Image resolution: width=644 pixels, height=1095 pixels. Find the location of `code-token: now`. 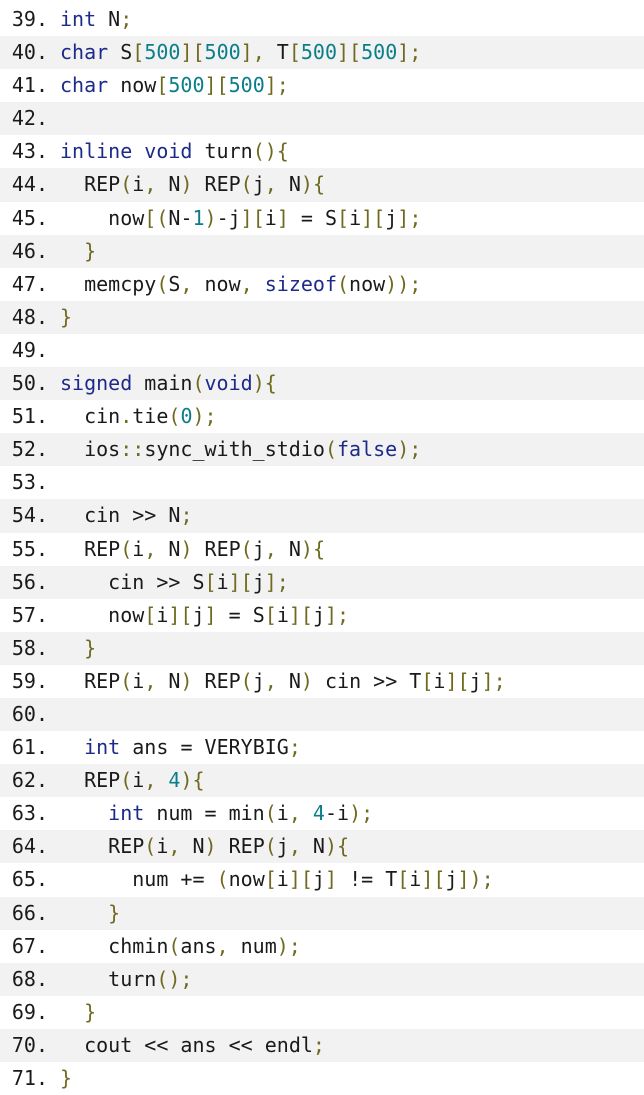

code-token: now is located at coordinates (246, 879).